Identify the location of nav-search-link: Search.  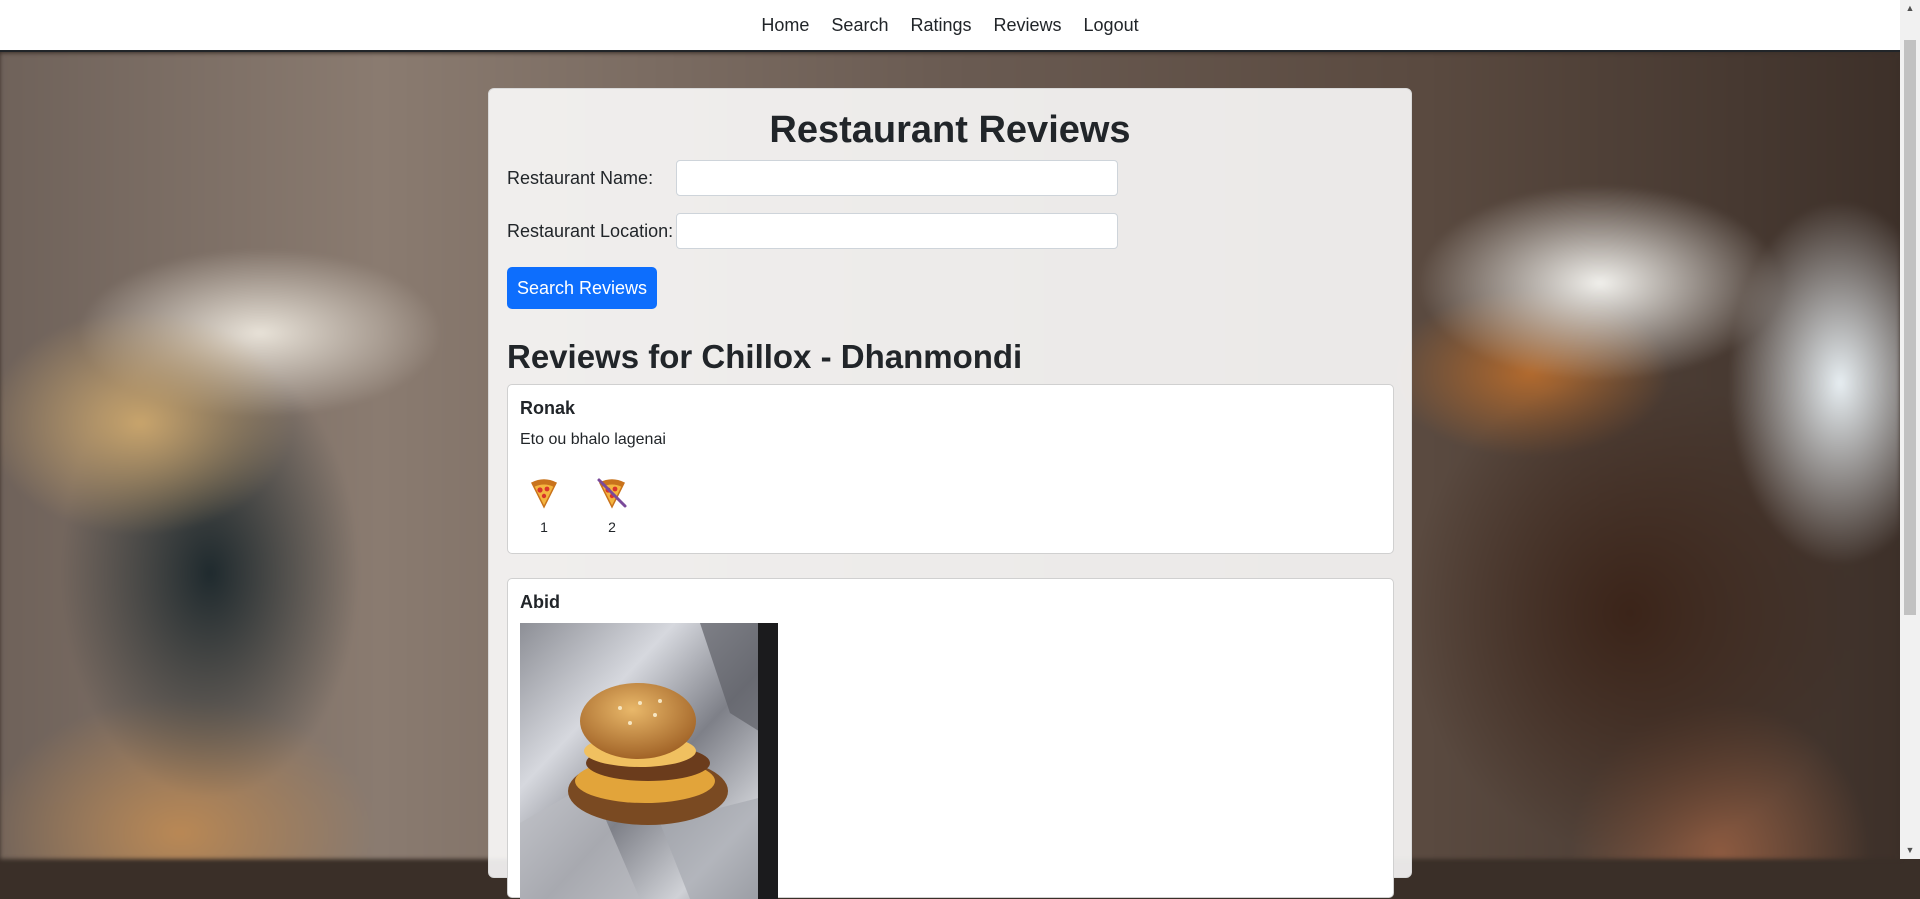
(859, 25).